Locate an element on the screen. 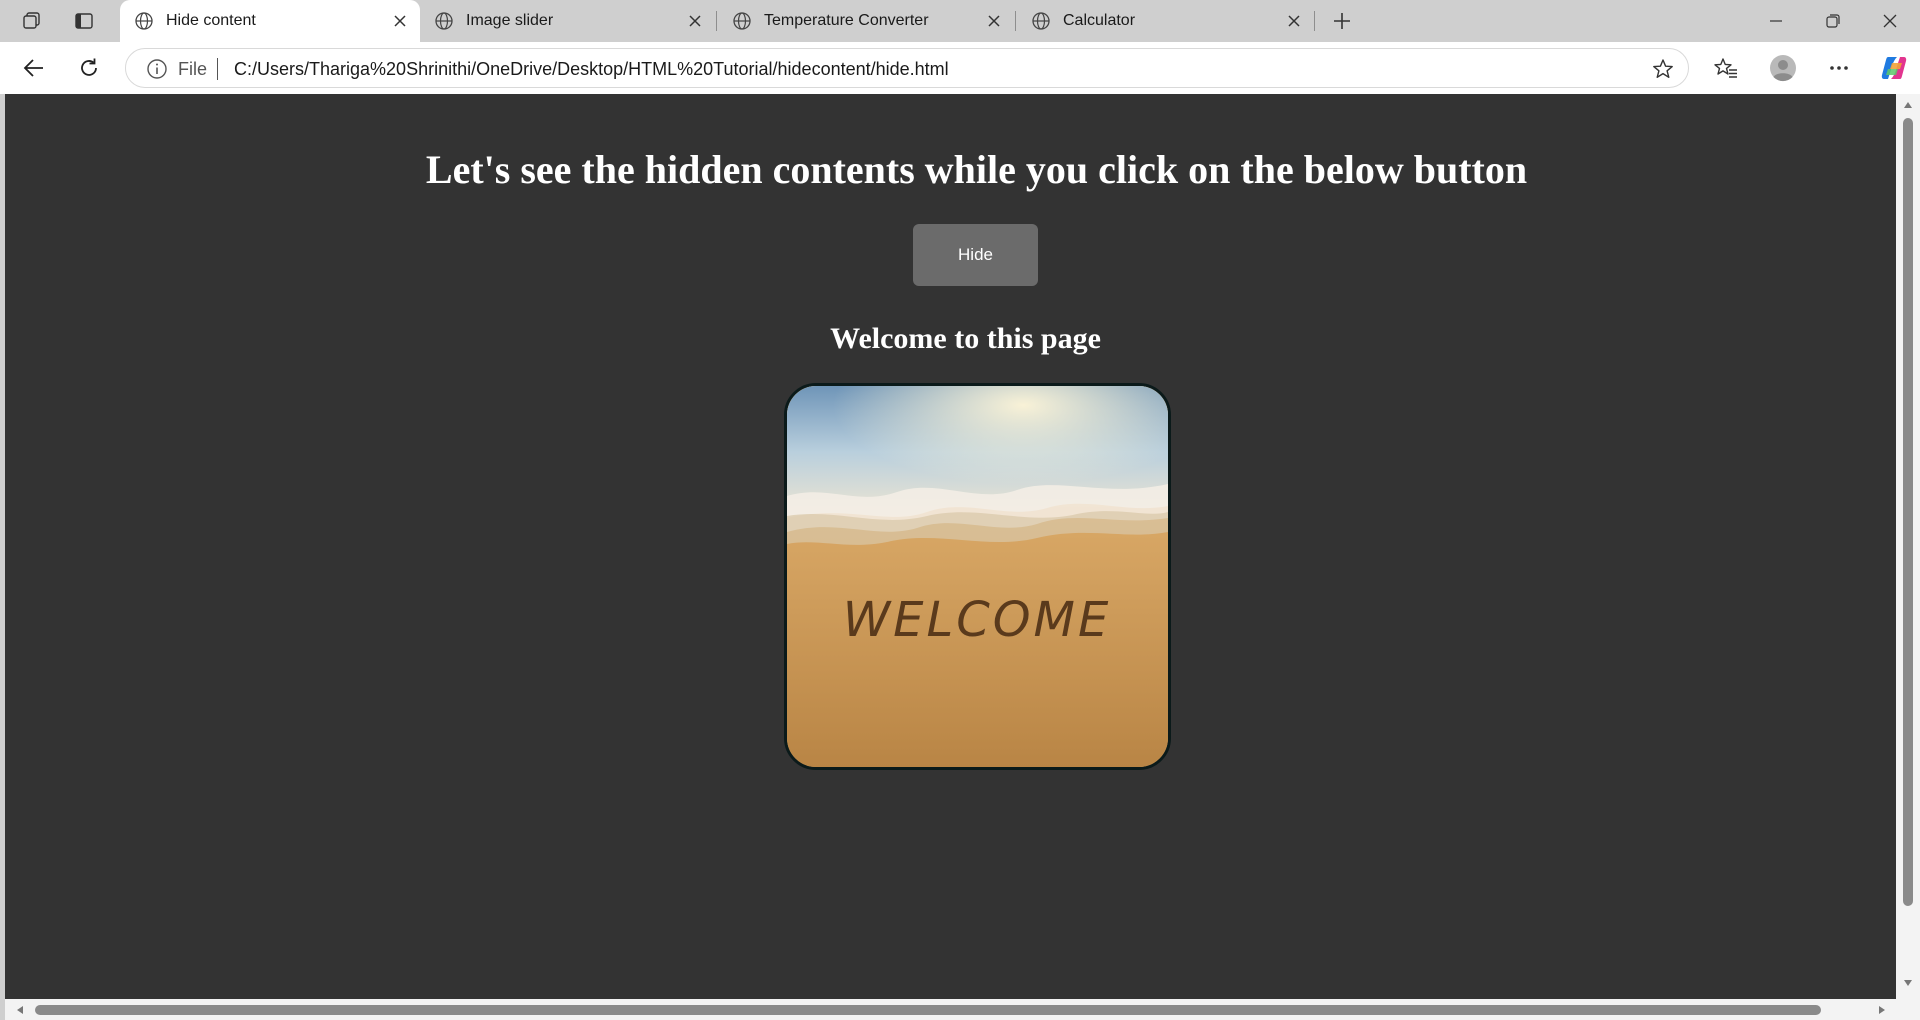 This screenshot has width=1920, height=1020. vertical-scroll-thumb is located at coordinates (1908, 512).